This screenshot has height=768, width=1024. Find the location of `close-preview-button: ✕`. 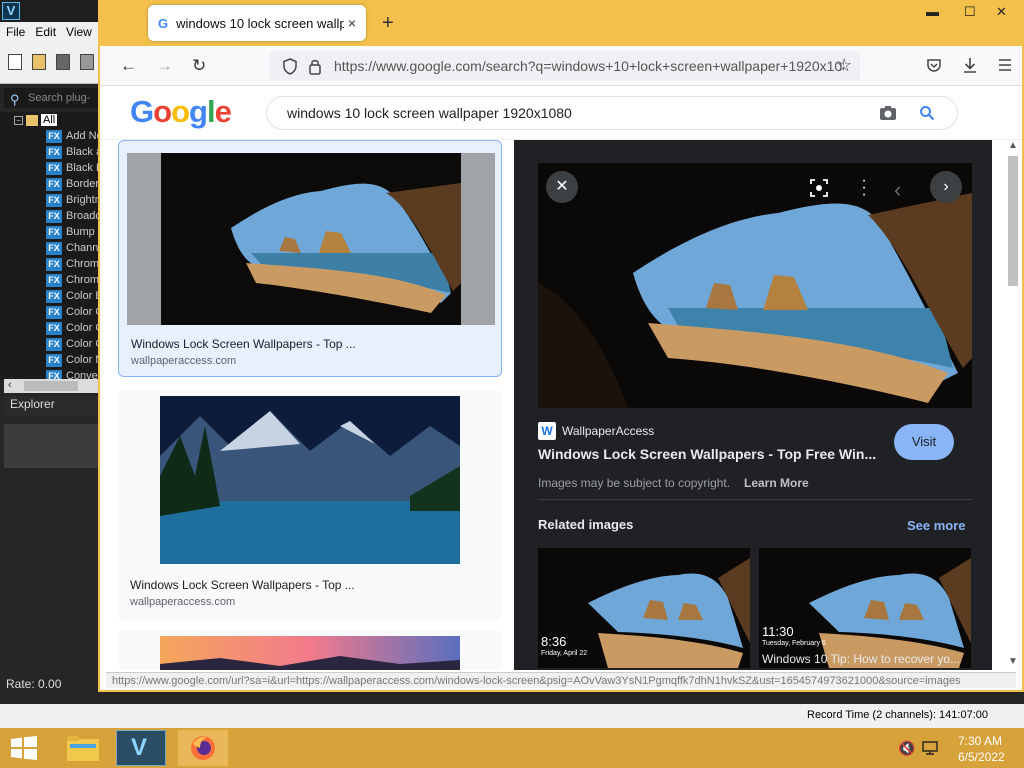

close-preview-button: ✕ is located at coordinates (562, 187).